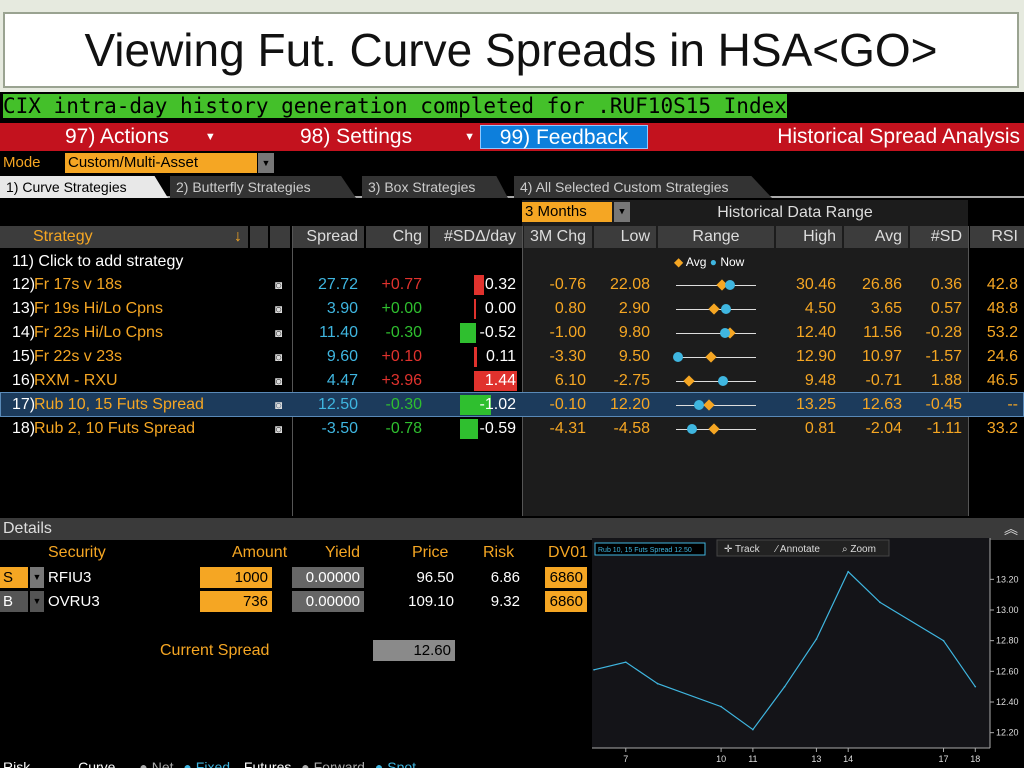  What do you see at coordinates (568, 552) in the screenshot?
I see `hdr-dv01: DV01` at bounding box center [568, 552].